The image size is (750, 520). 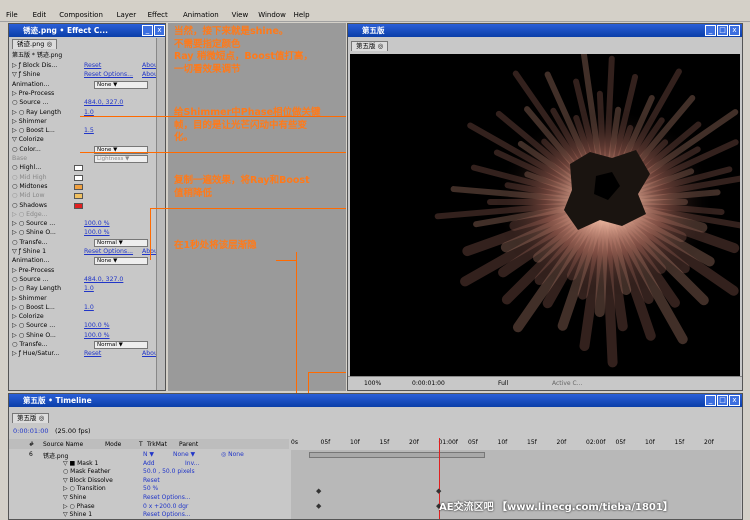 What do you see at coordinates (86, 178) in the screenshot?
I see `effect-row: ○ Mid High` at bounding box center [86, 178].